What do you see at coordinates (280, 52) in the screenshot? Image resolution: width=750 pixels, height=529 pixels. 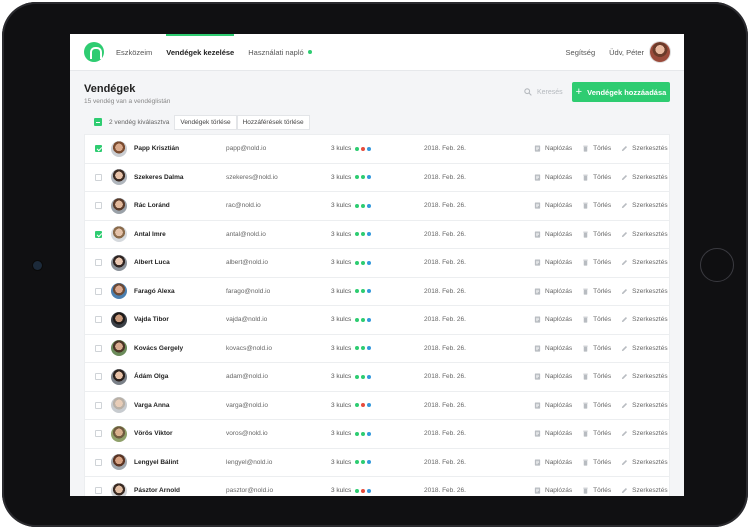 I see `nav-item-usage-log: Használati napló` at bounding box center [280, 52].